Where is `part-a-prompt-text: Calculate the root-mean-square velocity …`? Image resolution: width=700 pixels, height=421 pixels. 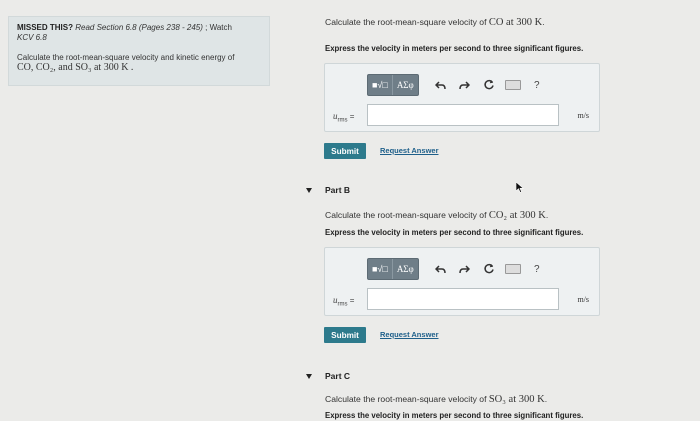
part-a-prompt-text: Calculate the root-mean-square velocity … is located at coordinates (406, 22).